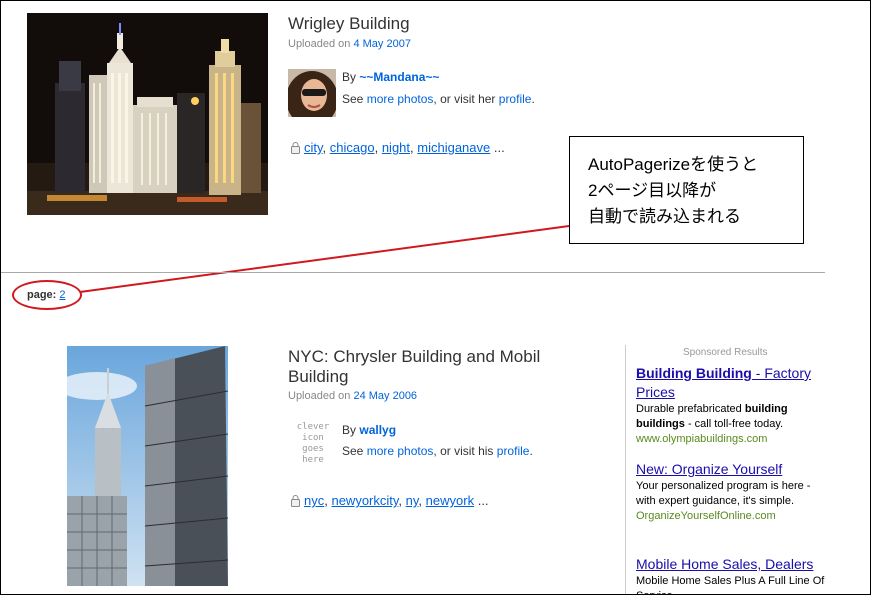 The height and width of the screenshot is (595, 871). I want to click on upload-date-link: 24 May 2006, so click(385, 396).